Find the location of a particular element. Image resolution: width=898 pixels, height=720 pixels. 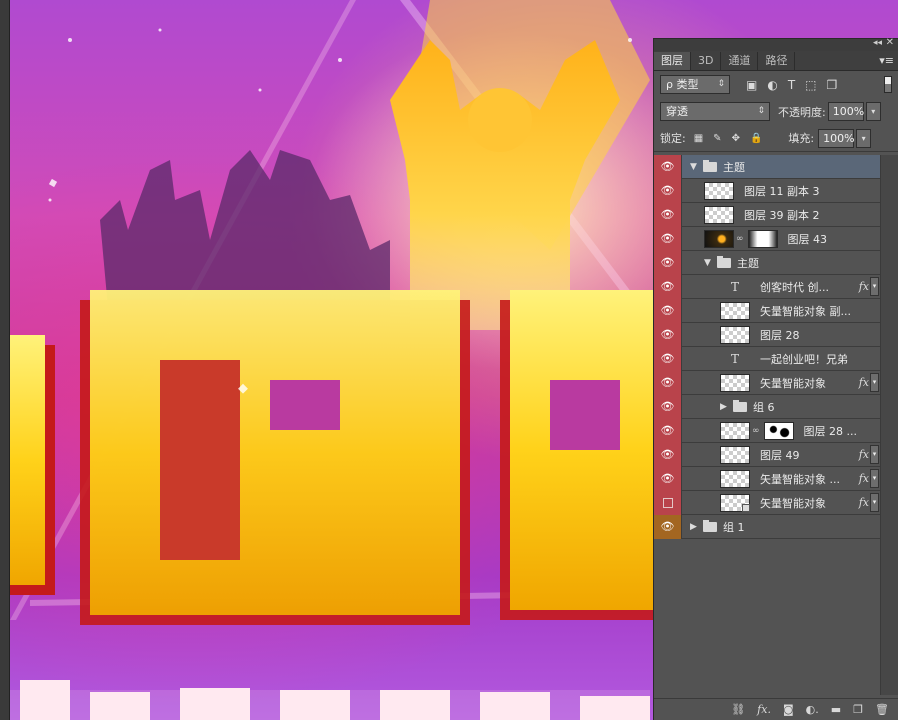

layer-row: 👁 矢量智能对象 ... fx ▾ is located at coordinates (767, 478).